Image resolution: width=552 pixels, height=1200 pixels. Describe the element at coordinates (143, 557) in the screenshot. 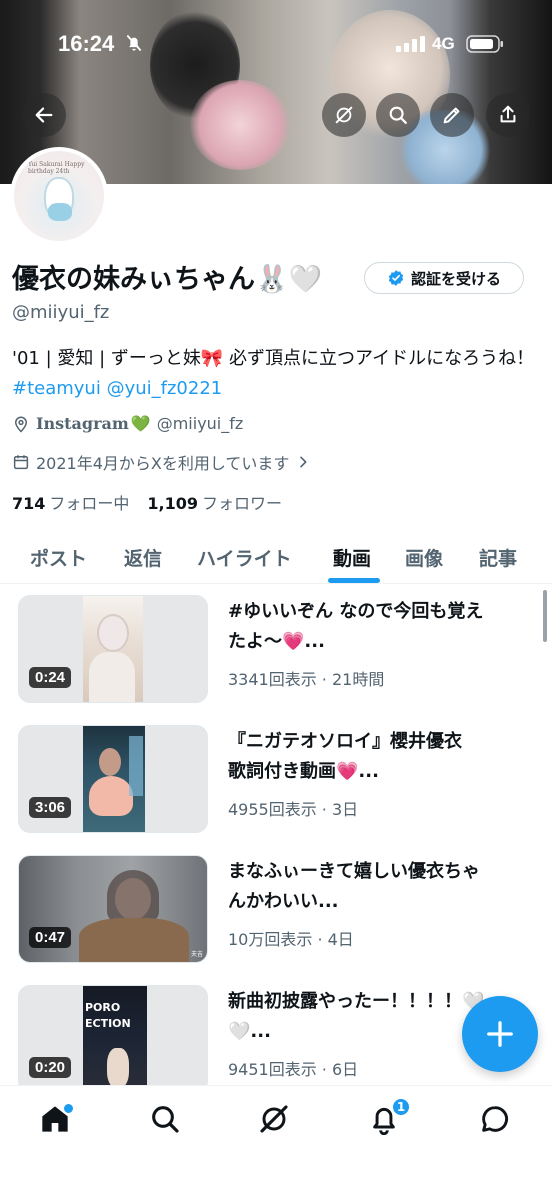

I see `tab-replies: 返信` at that location.